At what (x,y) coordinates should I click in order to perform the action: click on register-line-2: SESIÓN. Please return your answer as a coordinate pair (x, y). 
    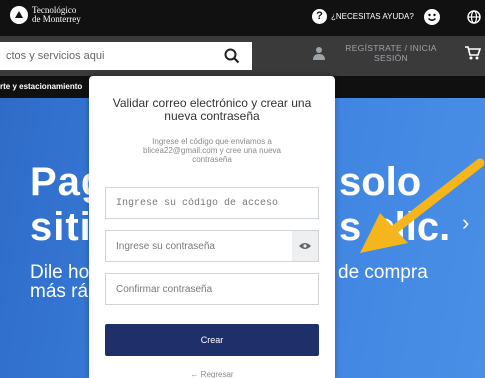
    Looking at the image, I should click on (391, 58).